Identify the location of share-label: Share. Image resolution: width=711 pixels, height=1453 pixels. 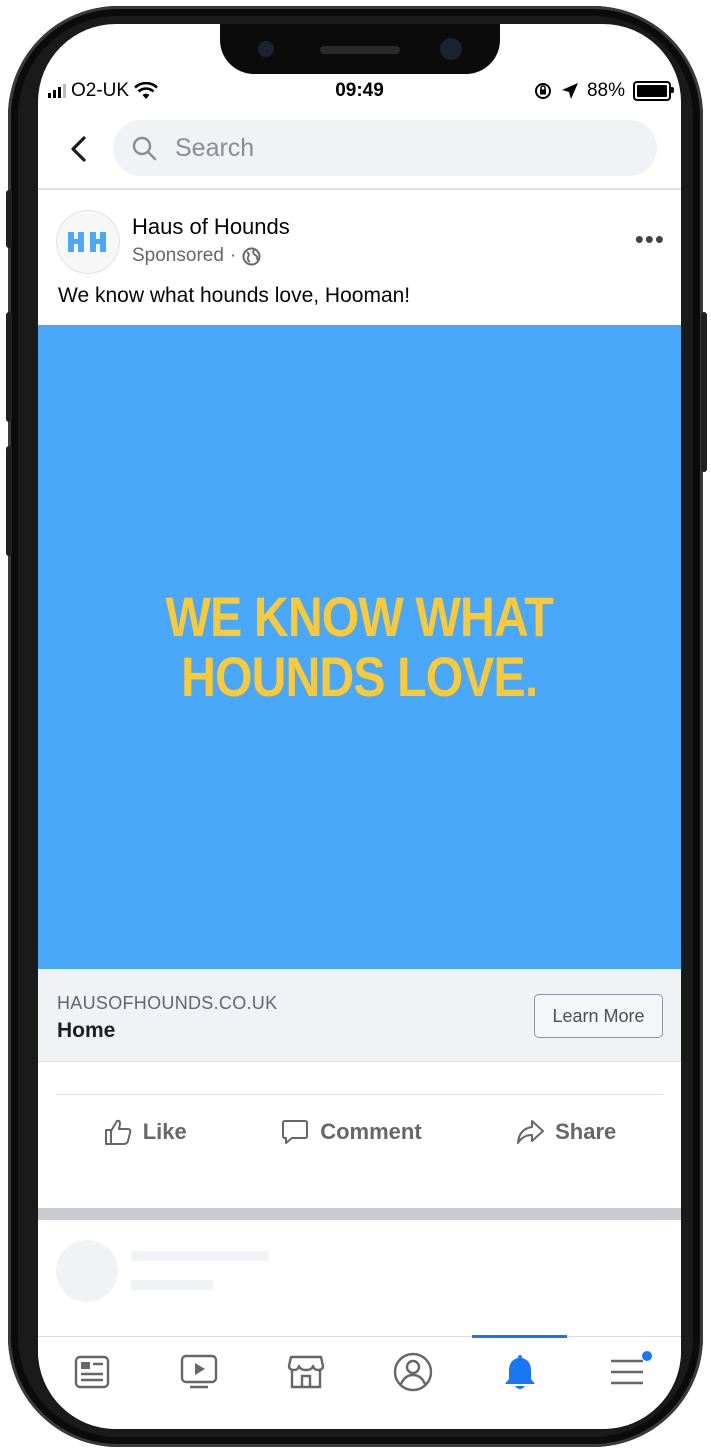
(586, 1131).